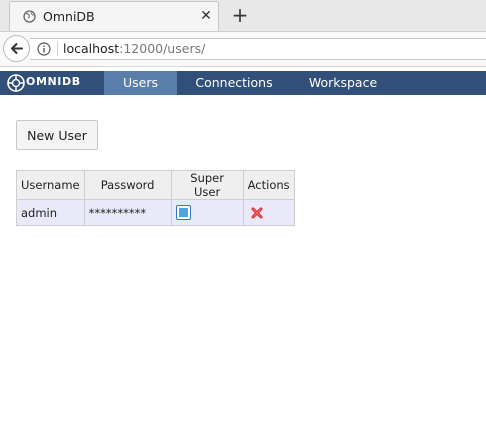  Describe the element at coordinates (29, 16) in the screenshot. I see `globe-icon` at that location.